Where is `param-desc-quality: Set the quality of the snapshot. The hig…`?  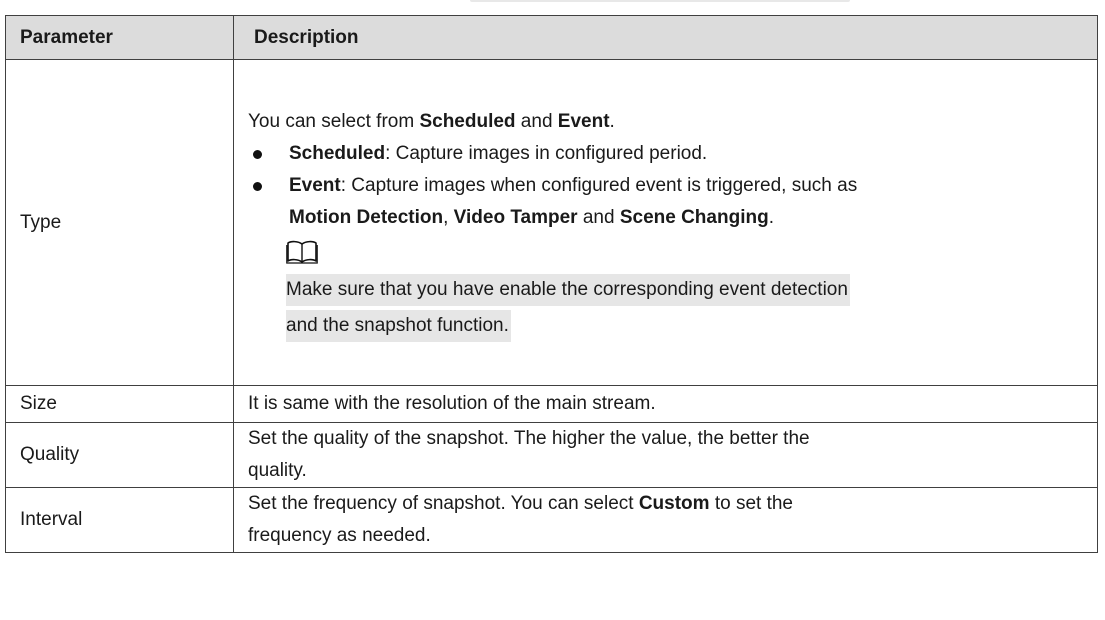
param-desc-quality: Set the quality of the snapshot. The hig… is located at coordinates (665, 455).